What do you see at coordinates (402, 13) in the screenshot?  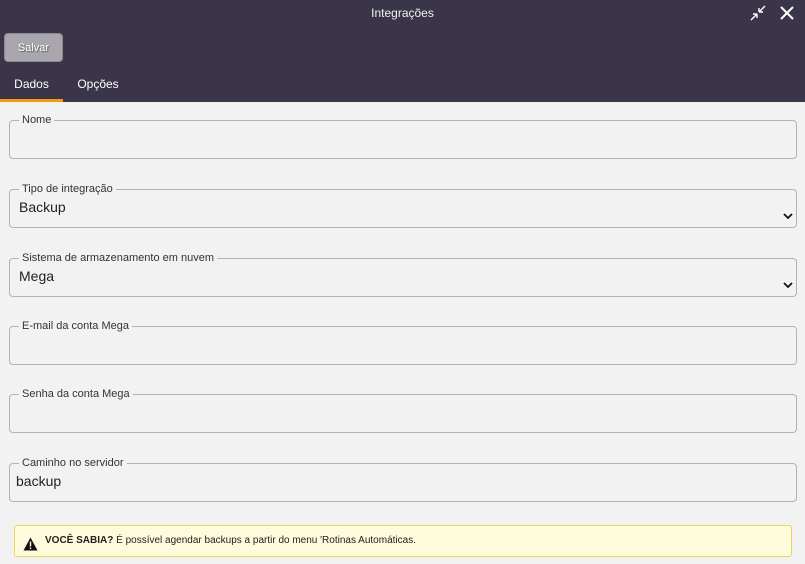 I see `window-title: Integrações` at bounding box center [402, 13].